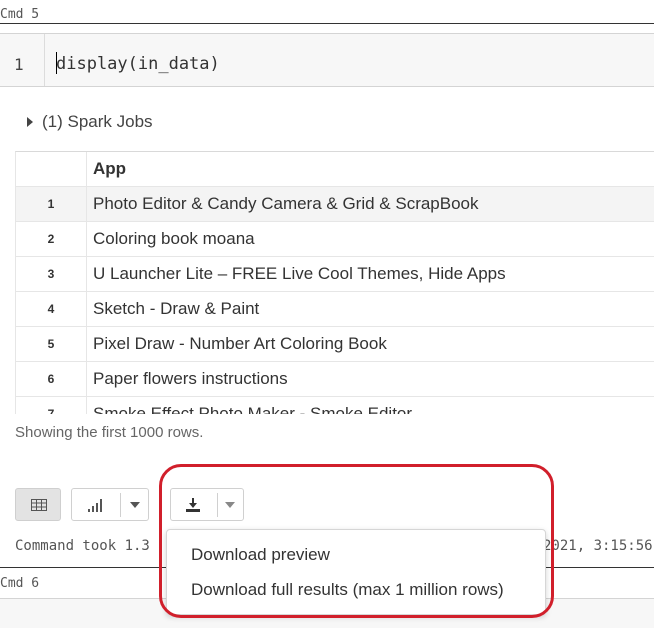 The height and width of the screenshot is (628, 654). Describe the element at coordinates (51, 309) in the screenshot. I see `row-index: 4` at that location.